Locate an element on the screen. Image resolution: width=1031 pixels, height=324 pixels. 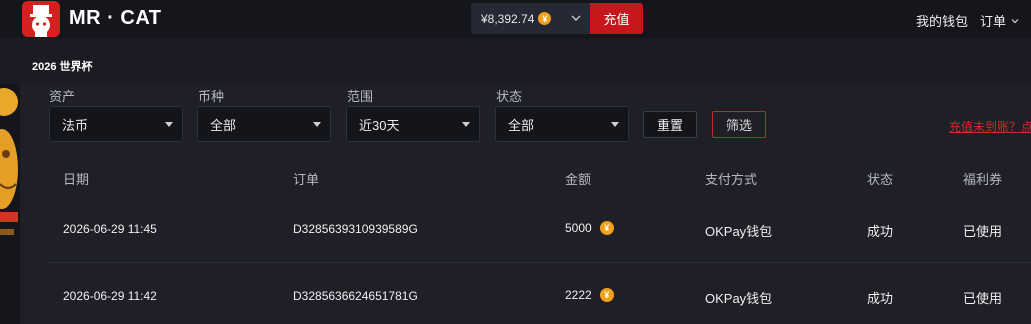
column-header-date: 日期 is located at coordinates (76, 179).